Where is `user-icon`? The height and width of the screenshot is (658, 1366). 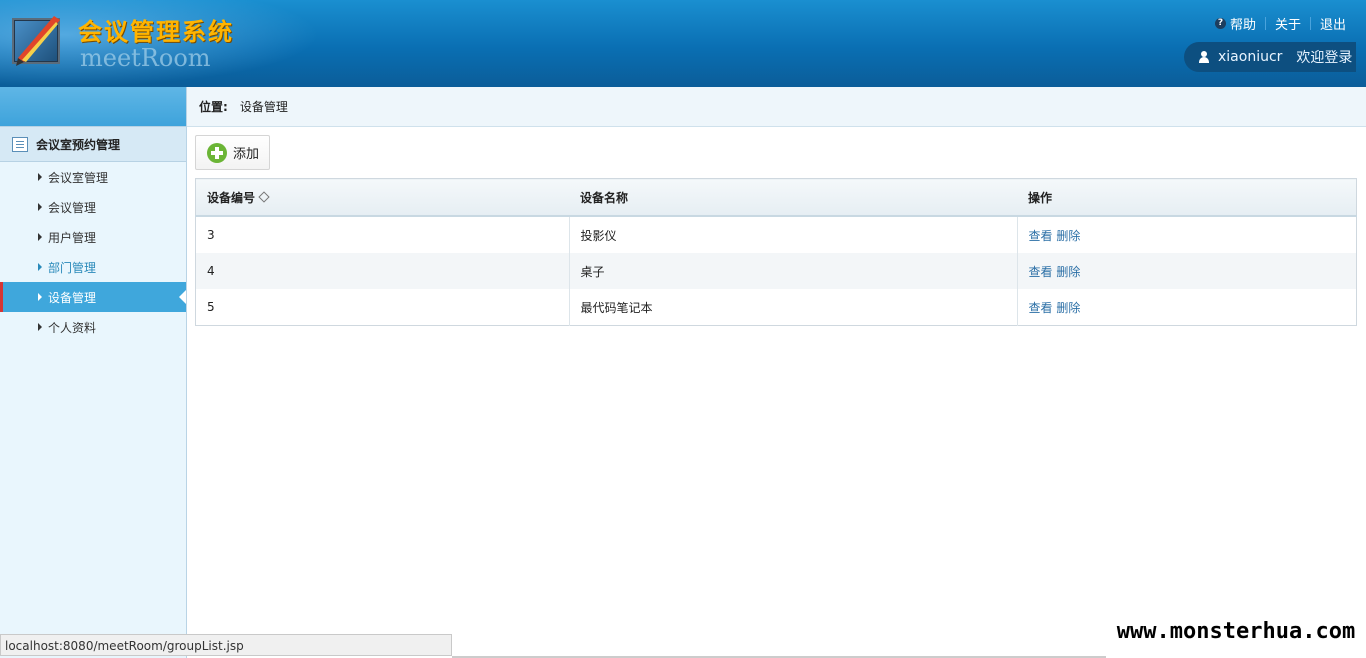
user-icon is located at coordinates (1204, 57).